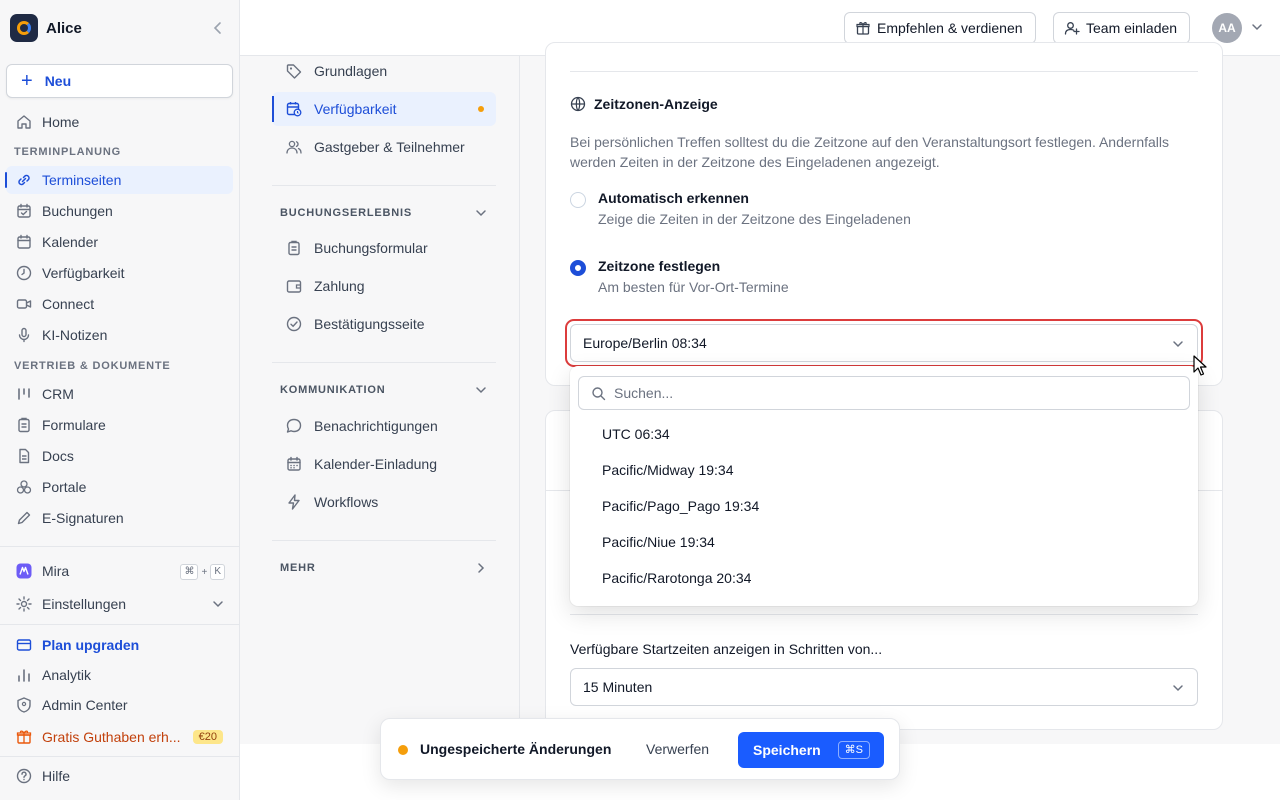 The image size is (1280, 800). I want to click on sidebar-item-einstellungen: Einstellungen, so click(119, 604).